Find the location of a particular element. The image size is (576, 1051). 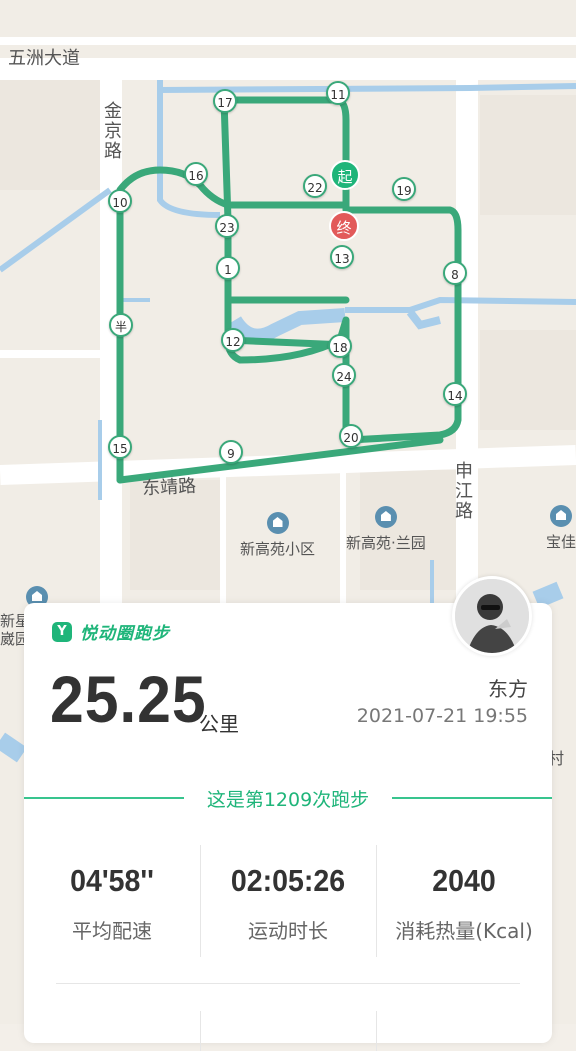

user-avatar is located at coordinates (492, 616).